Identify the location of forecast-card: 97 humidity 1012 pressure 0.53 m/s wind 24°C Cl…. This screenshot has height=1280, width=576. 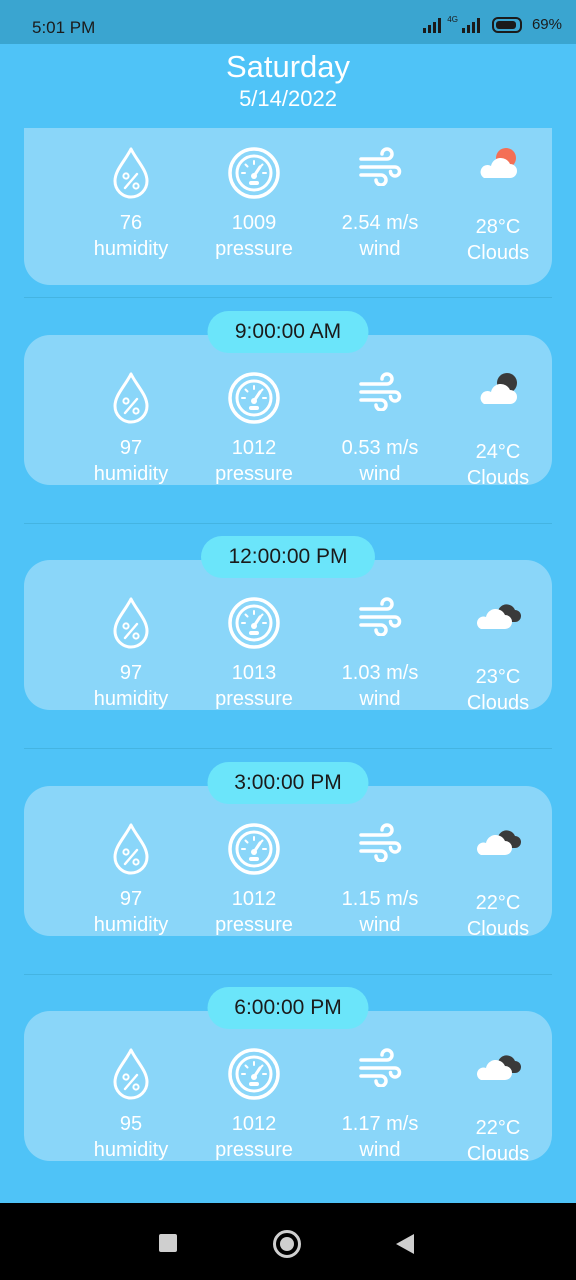
(288, 412).